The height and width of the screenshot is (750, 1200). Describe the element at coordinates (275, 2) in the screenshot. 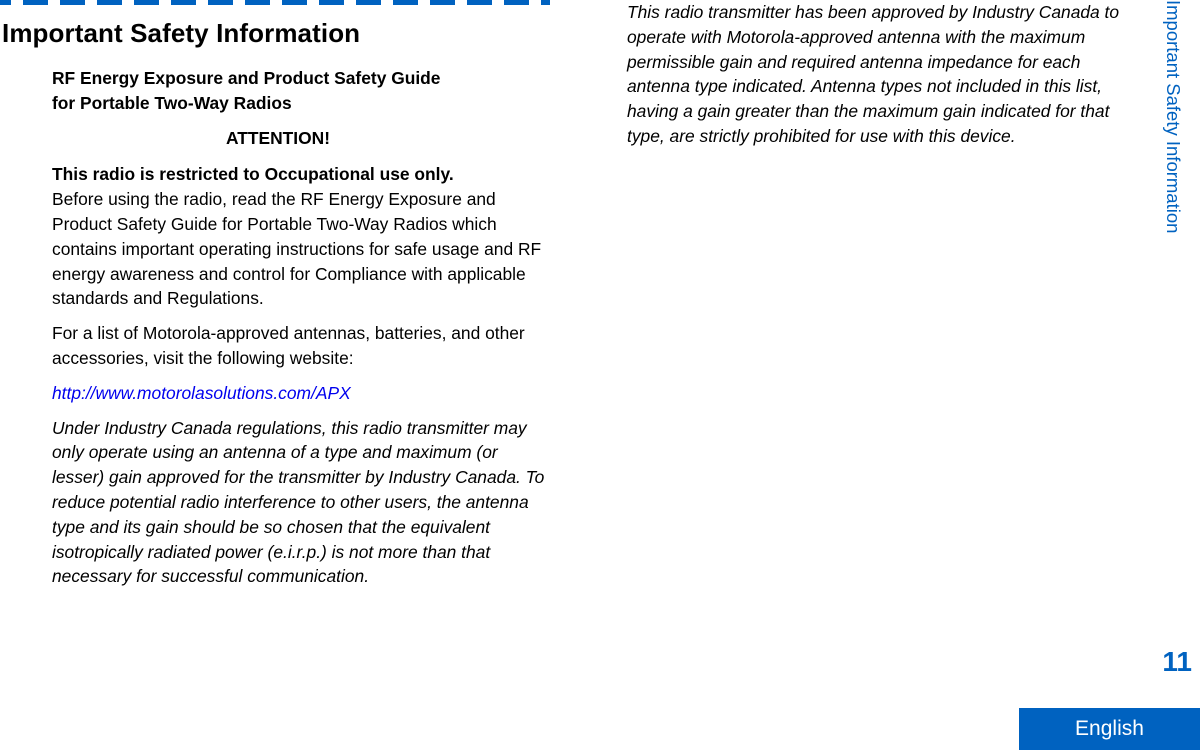

I see `section-divider-dashed-rule` at that location.